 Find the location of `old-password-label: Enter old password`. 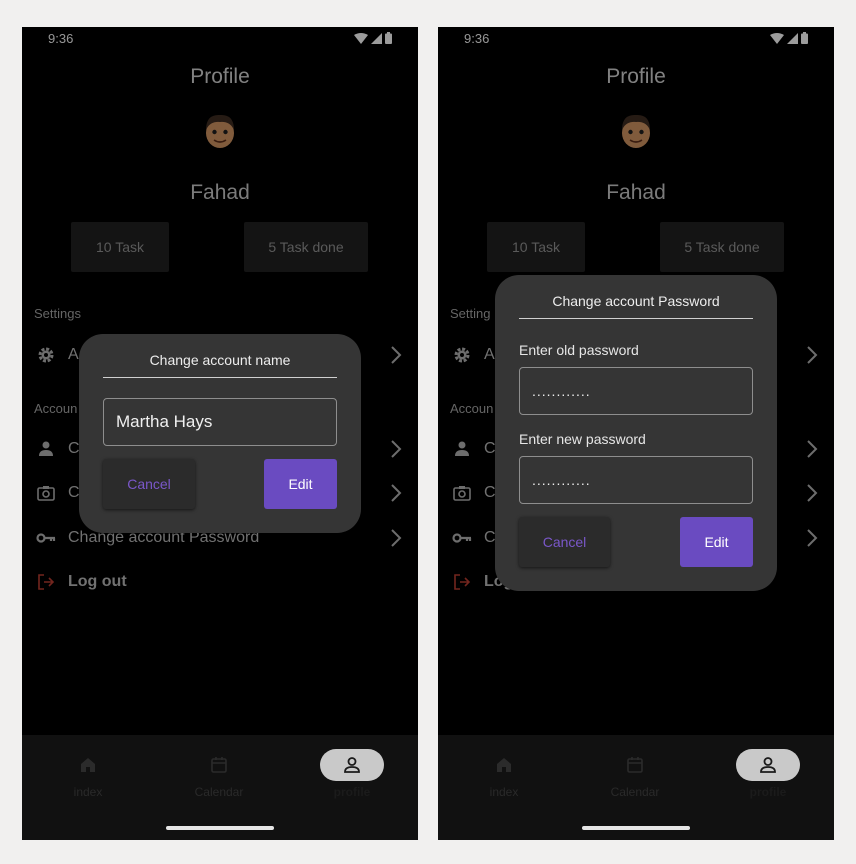

old-password-label: Enter old password is located at coordinates (579, 350).